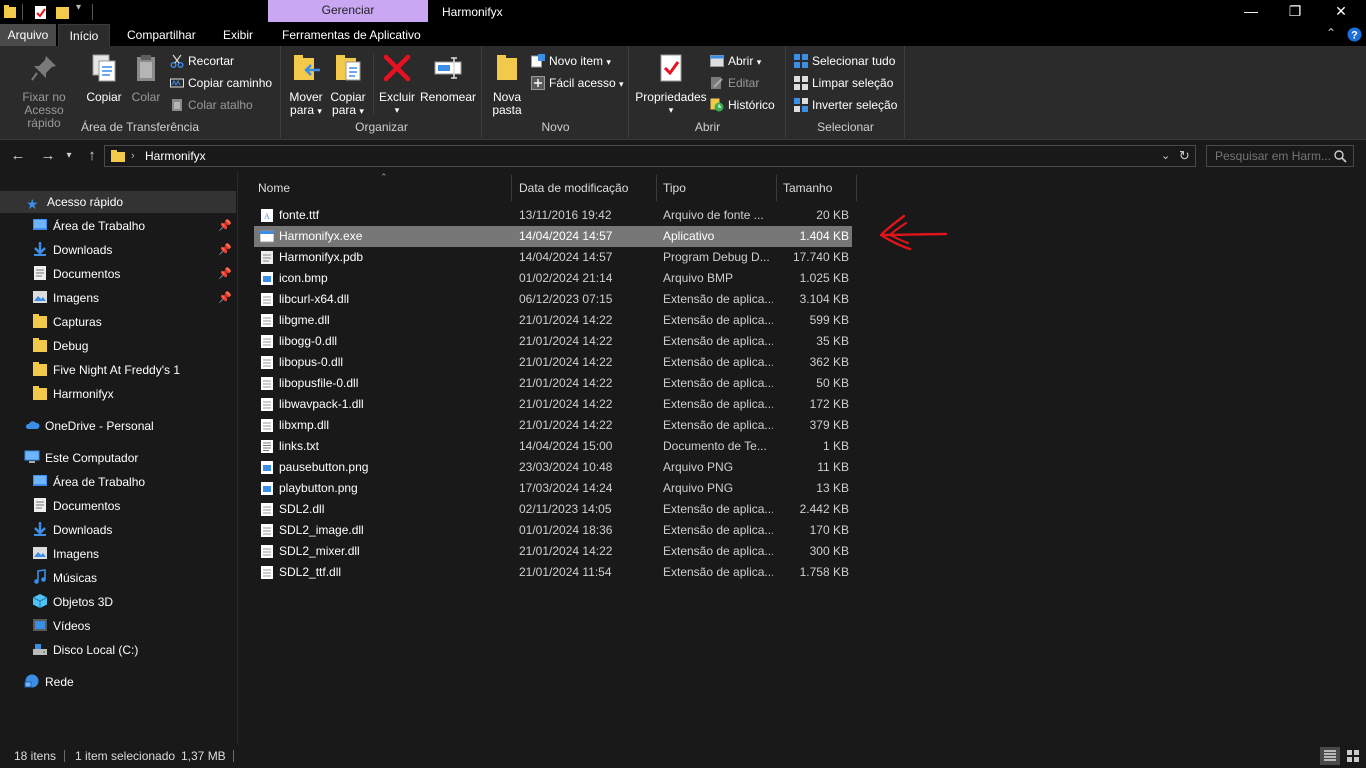 The width and height of the screenshot is (1366, 768). What do you see at coordinates (348, 85) in the screenshot?
I see `copy-to-button: Copiar para ▾` at bounding box center [348, 85].